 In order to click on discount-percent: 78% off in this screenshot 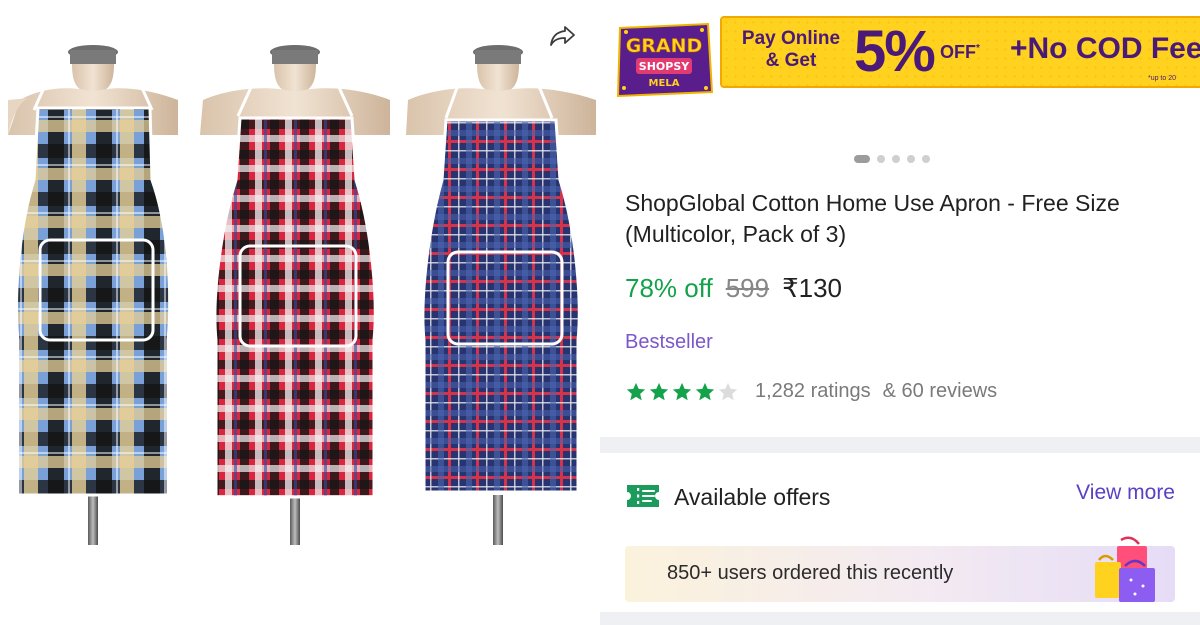, I will do `click(669, 288)`.